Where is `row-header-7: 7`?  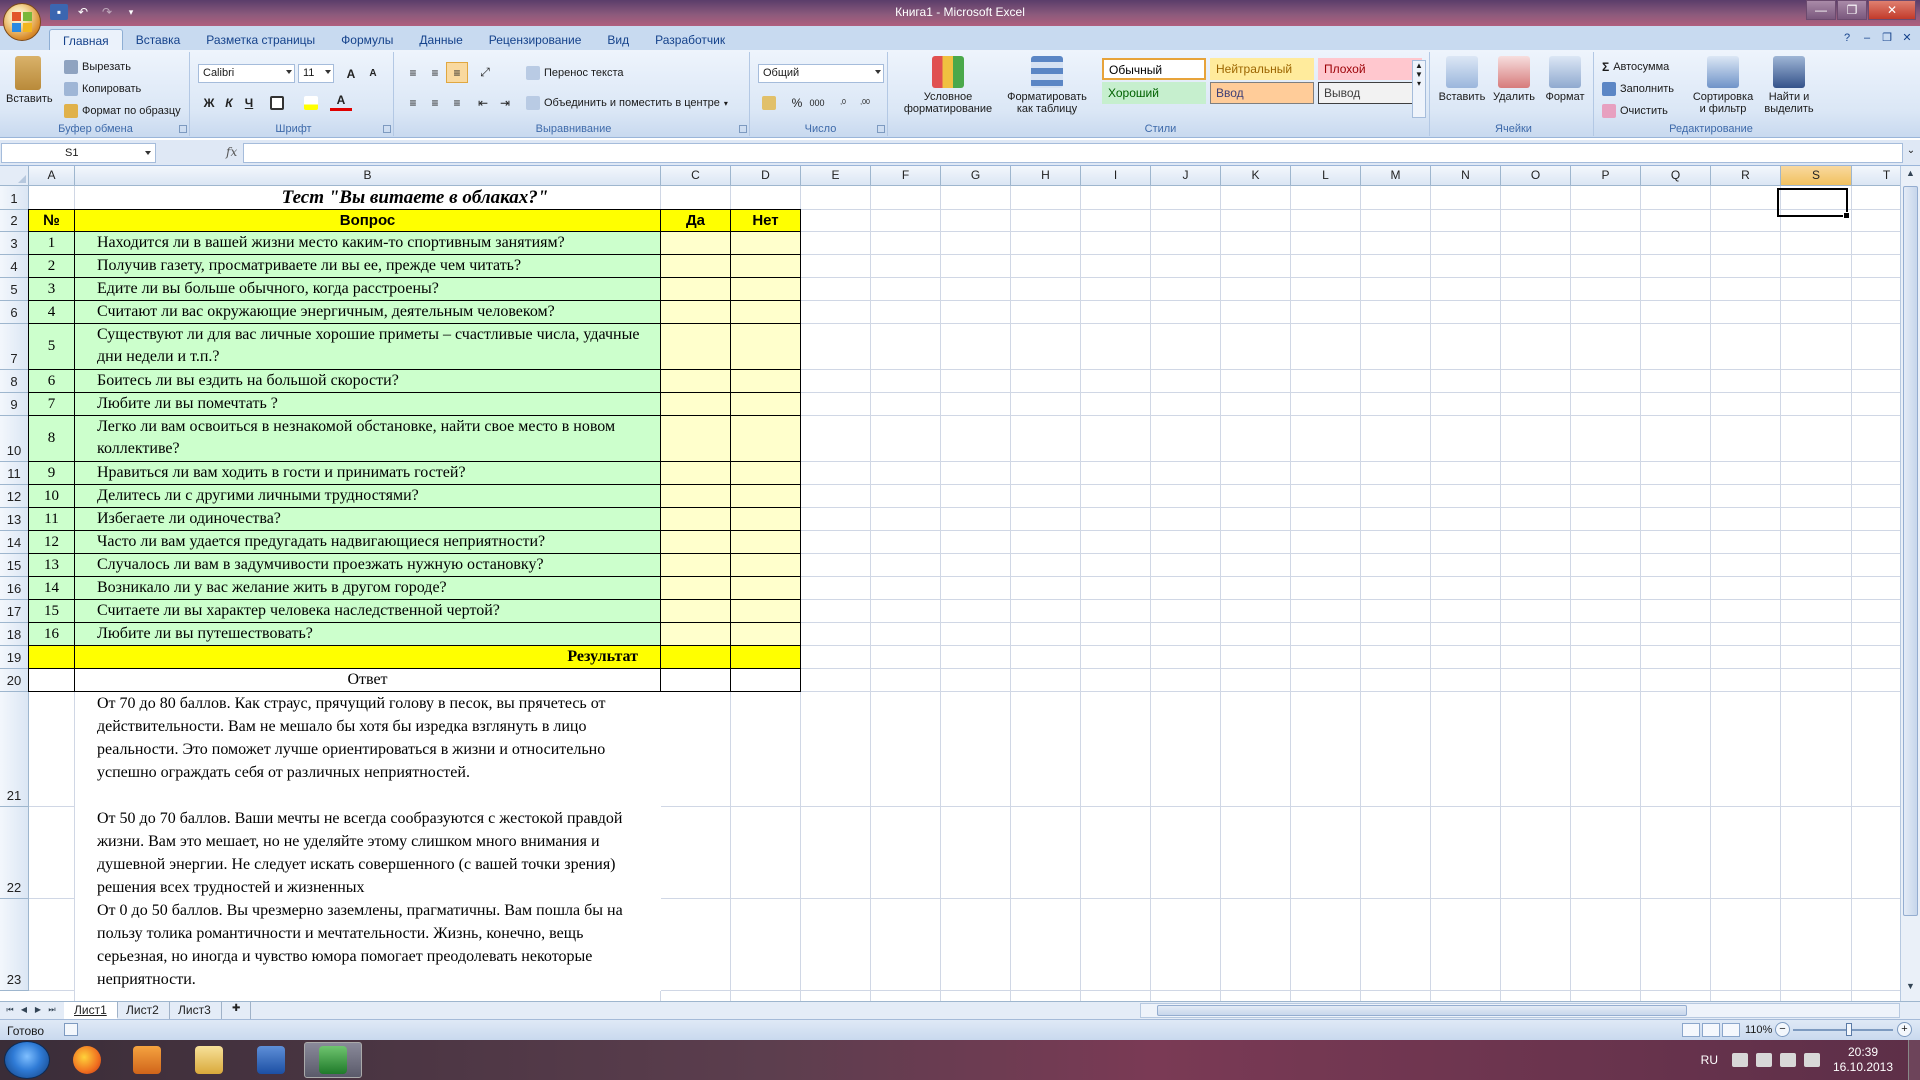
row-header-7: 7 is located at coordinates (14, 347).